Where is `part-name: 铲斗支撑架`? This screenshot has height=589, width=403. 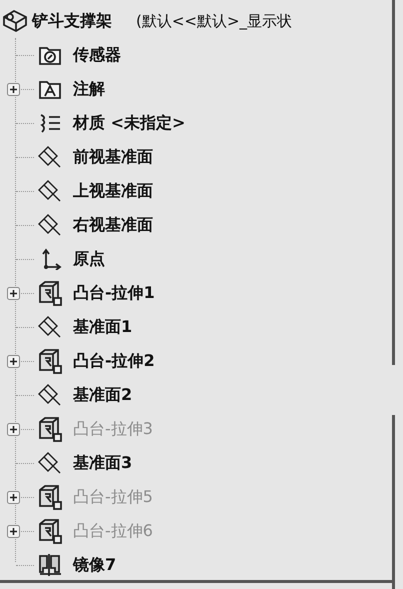 part-name: 铲斗支撑架 is located at coordinates (72, 21).